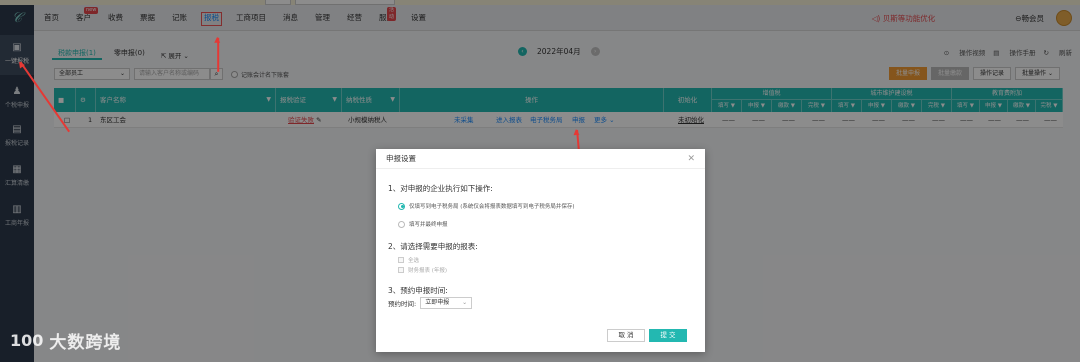 The height and width of the screenshot is (362, 1080). Describe the element at coordinates (437, 302) in the screenshot. I see `schedule-value: 立即申报` at that location.